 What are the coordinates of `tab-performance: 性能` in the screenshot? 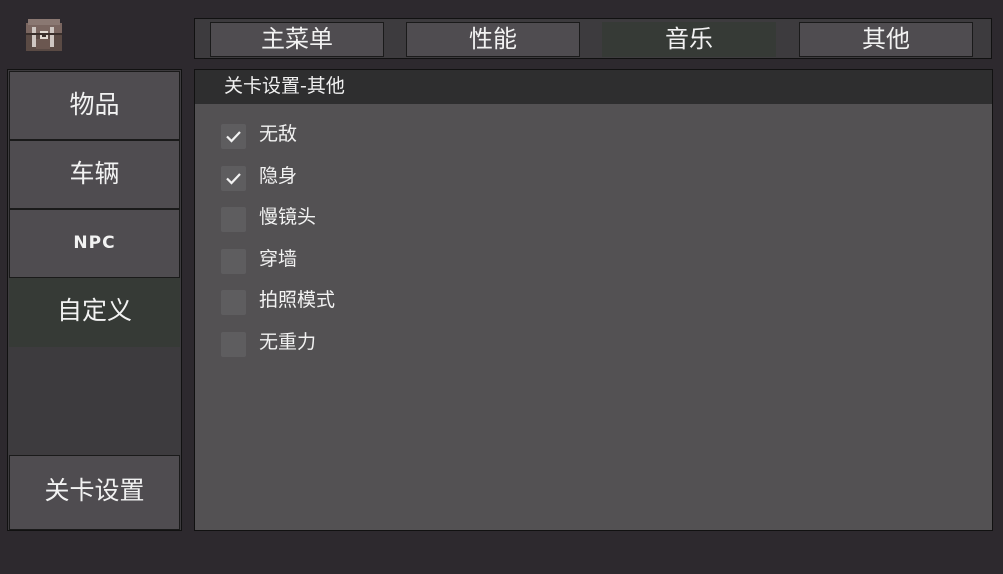 It's located at (493, 39).